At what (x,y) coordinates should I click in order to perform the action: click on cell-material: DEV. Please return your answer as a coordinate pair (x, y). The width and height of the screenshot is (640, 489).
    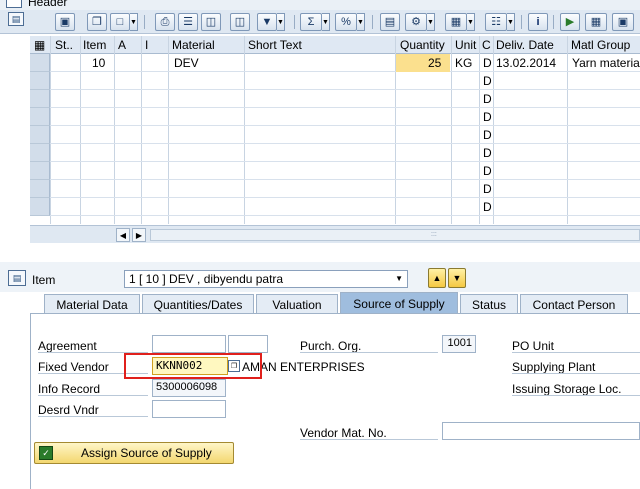
    Looking at the image, I should click on (186, 63).